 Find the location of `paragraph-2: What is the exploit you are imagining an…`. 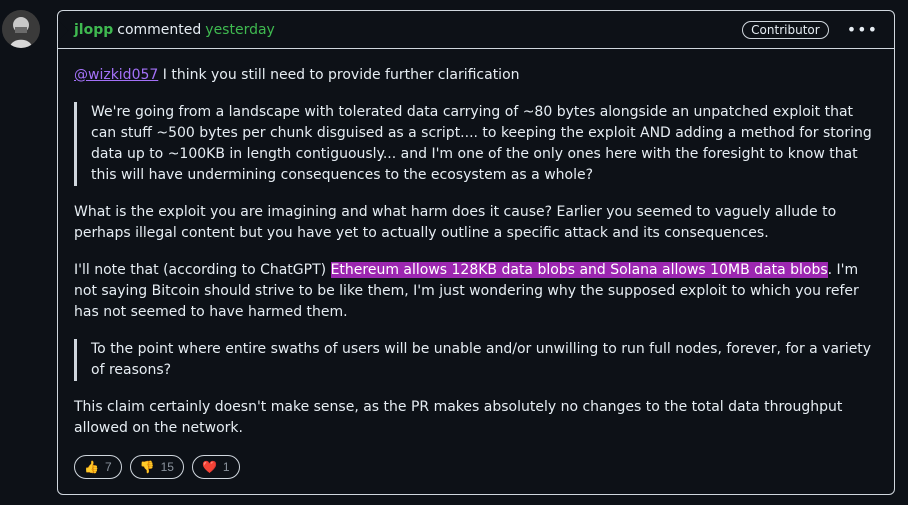

paragraph-2: What is the exploit you are imagining an… is located at coordinates (455, 222).